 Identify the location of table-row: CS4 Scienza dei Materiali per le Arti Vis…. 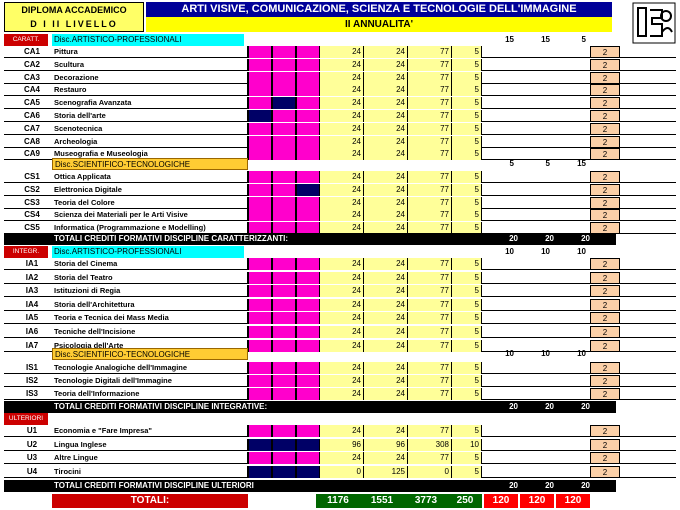
(340, 215).